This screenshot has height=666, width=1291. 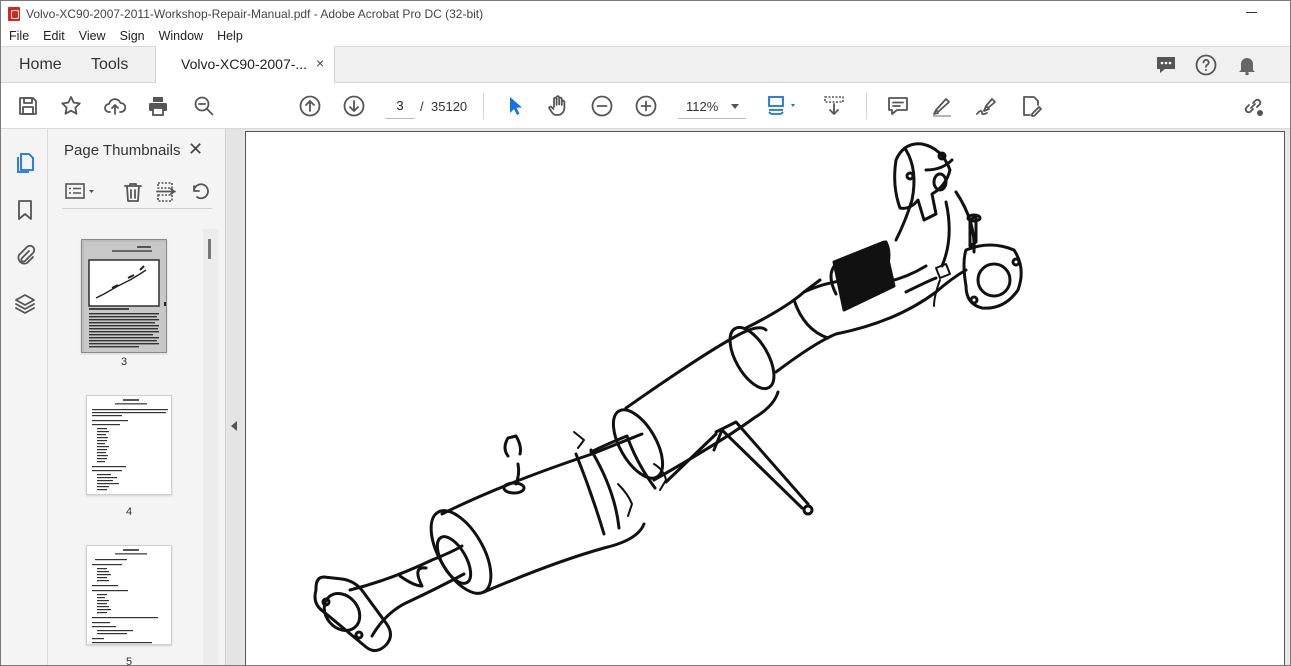 I want to click on menu-view: View, so click(x=92, y=36).